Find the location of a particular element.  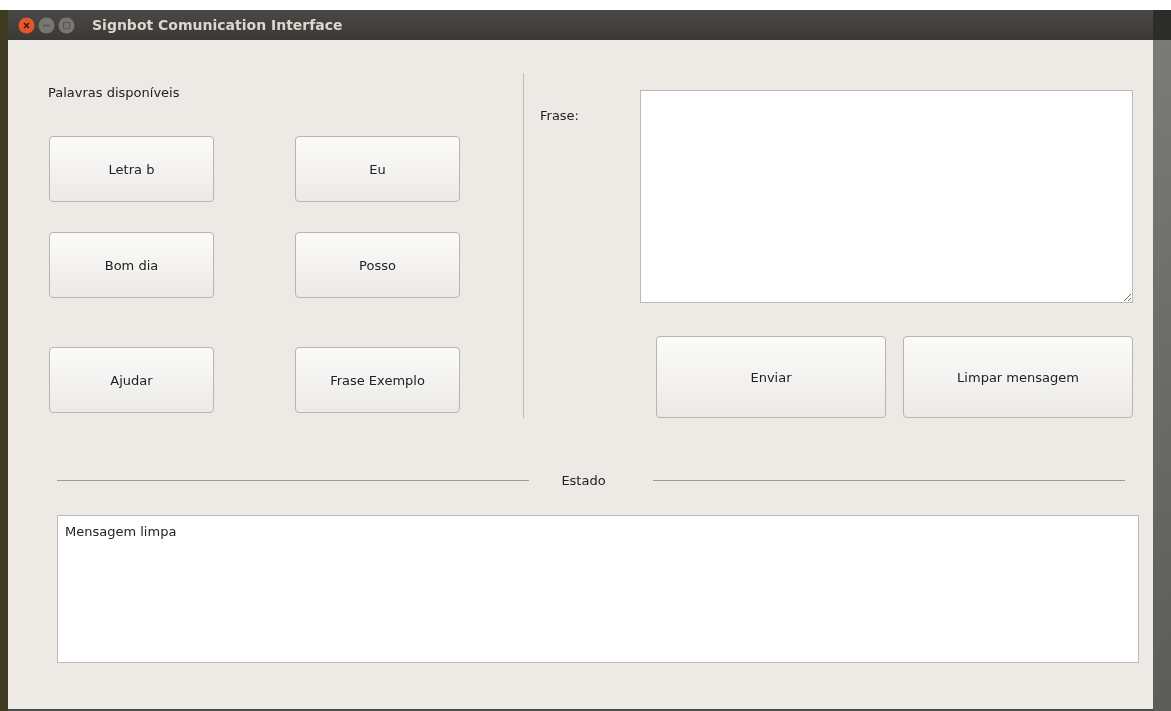

maximize-icon is located at coordinates (66, 25).